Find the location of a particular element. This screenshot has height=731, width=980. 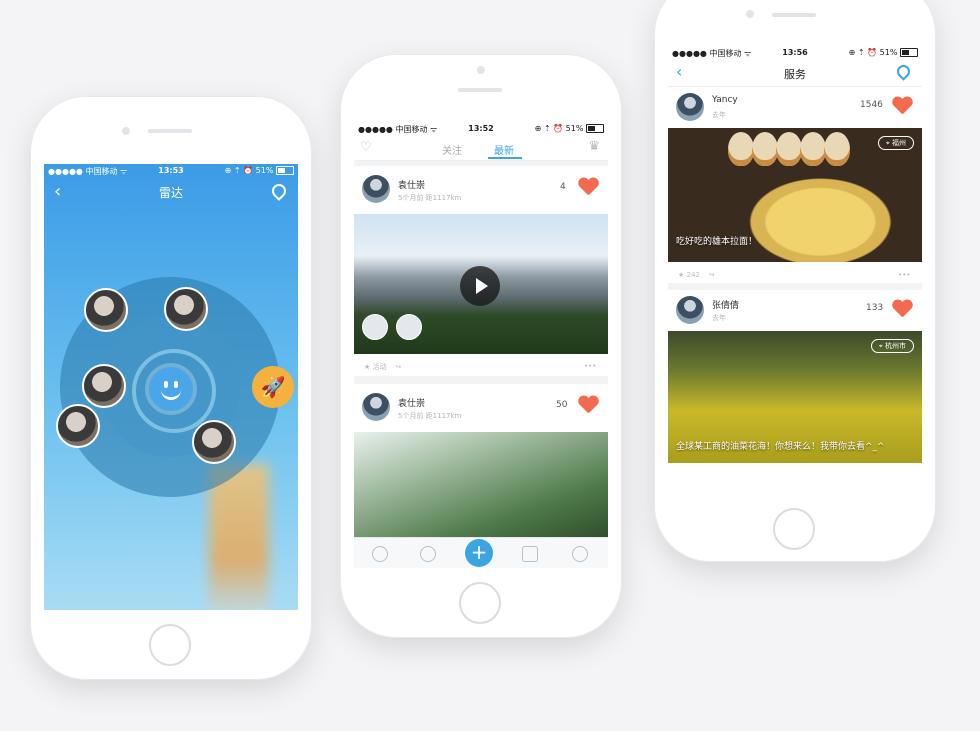

bottom-tab-bar: + is located at coordinates (481, 552).